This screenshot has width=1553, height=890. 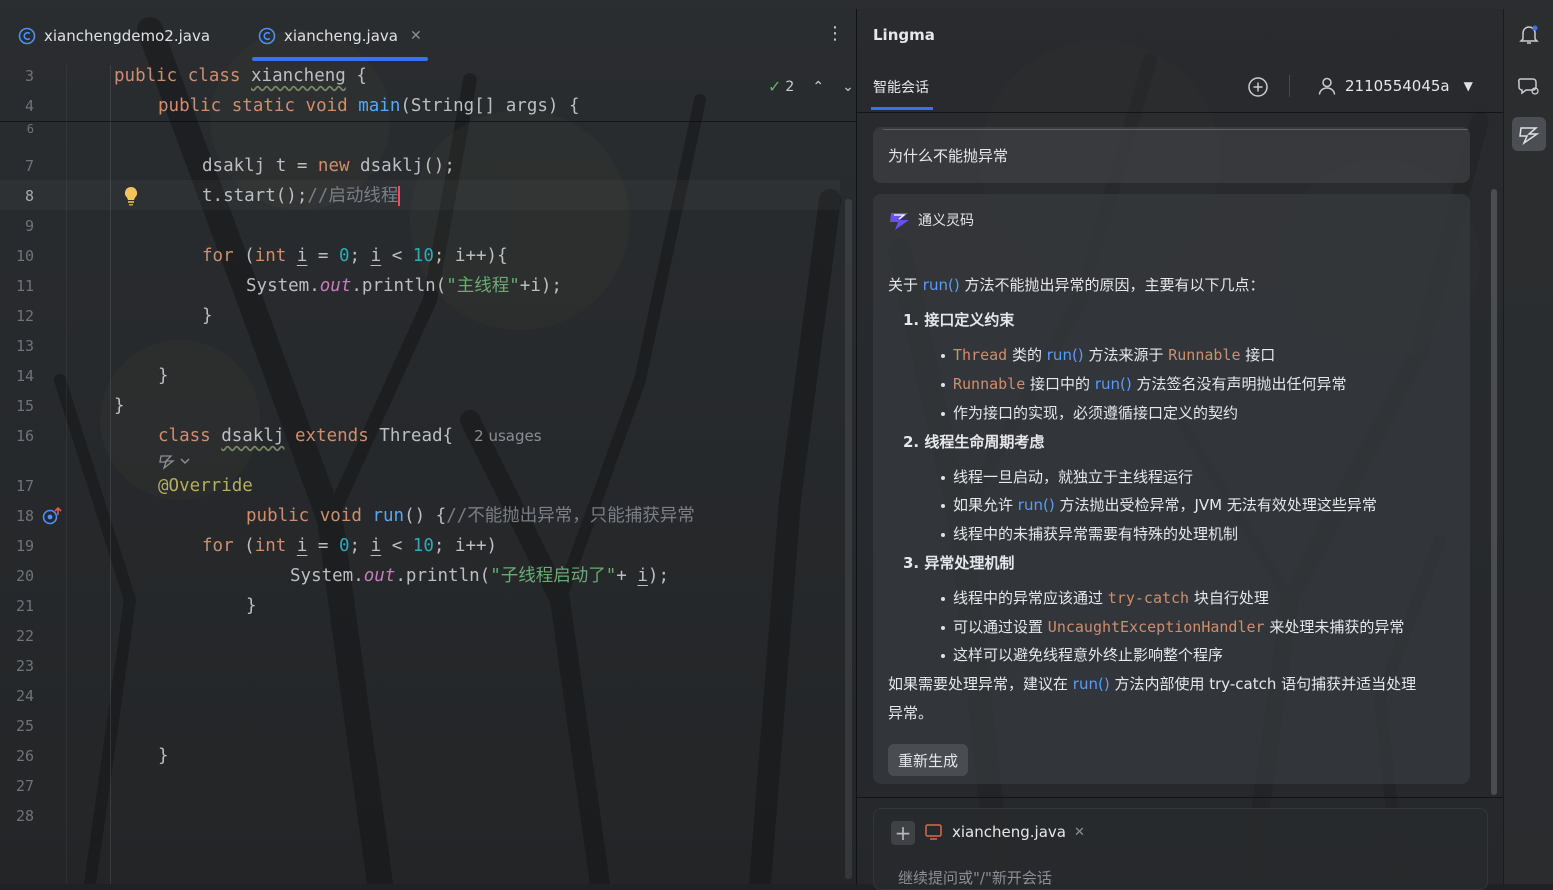 I want to click on code-line: 16 class dsaklj extends Thread{ 2 usages, so click(x=428, y=436).